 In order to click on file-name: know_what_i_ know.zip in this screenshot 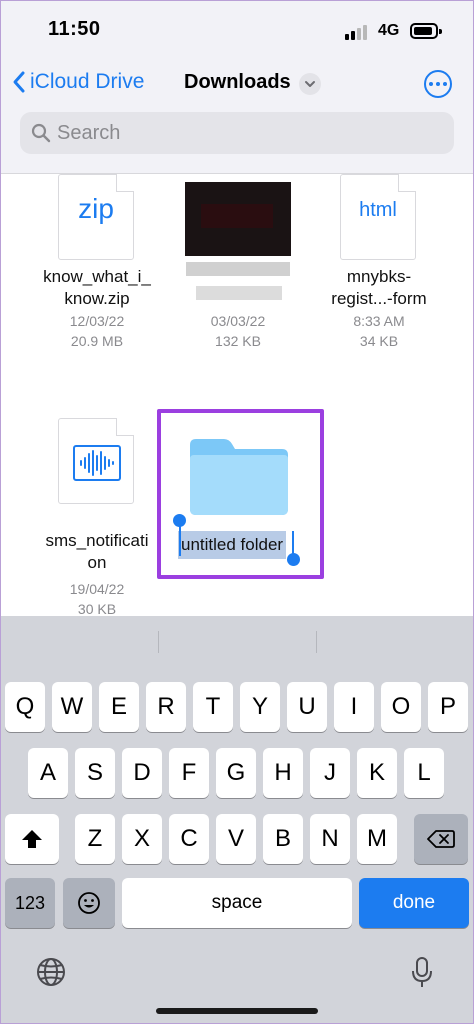, I will do `click(97, 287)`.